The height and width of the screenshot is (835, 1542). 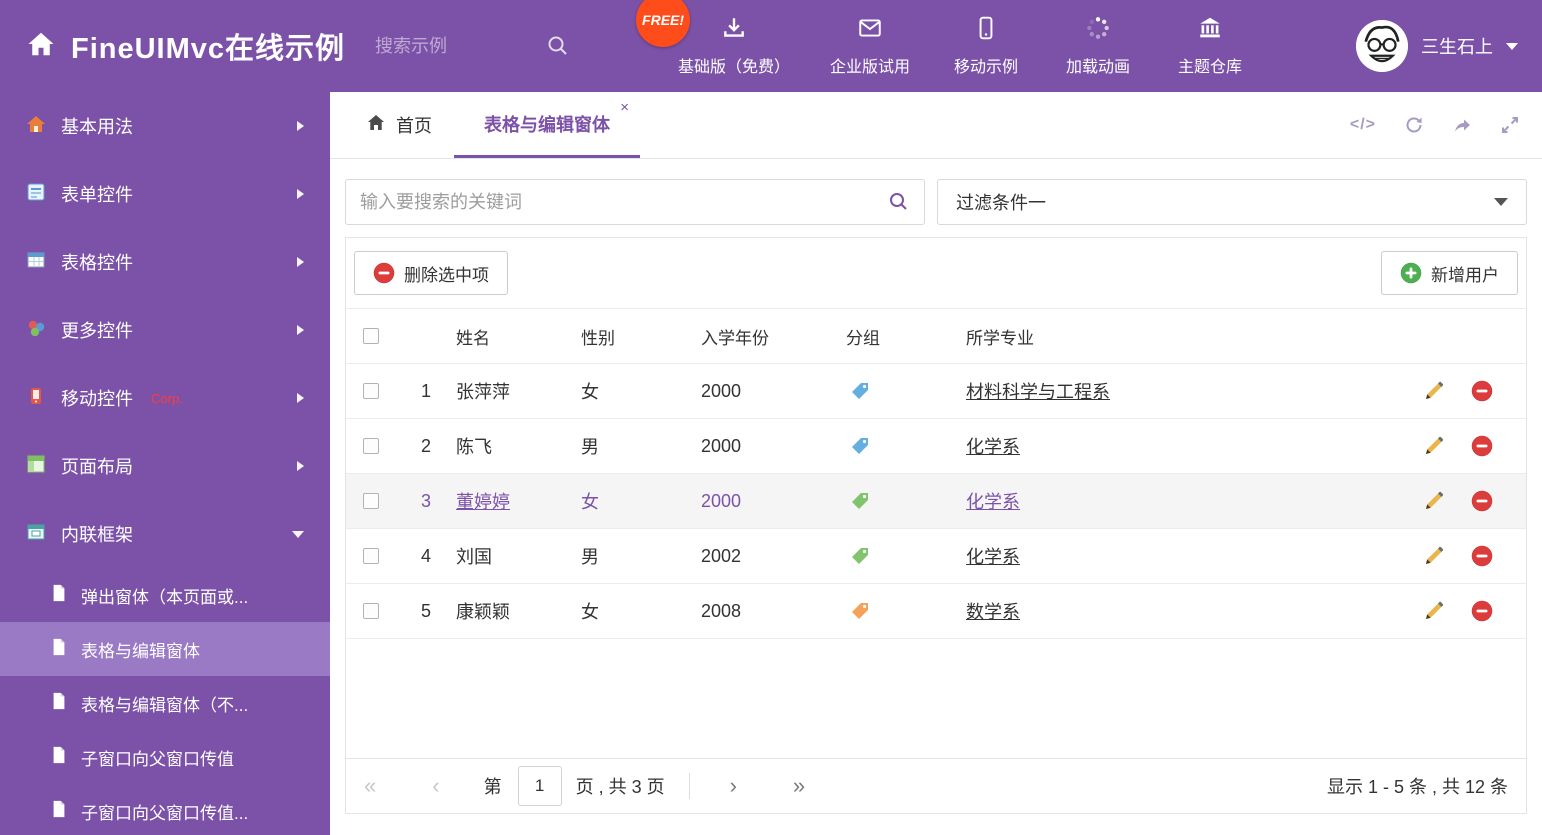 I want to click on nav-item-enterprise-trial: 企业版试用, so click(x=870, y=46).